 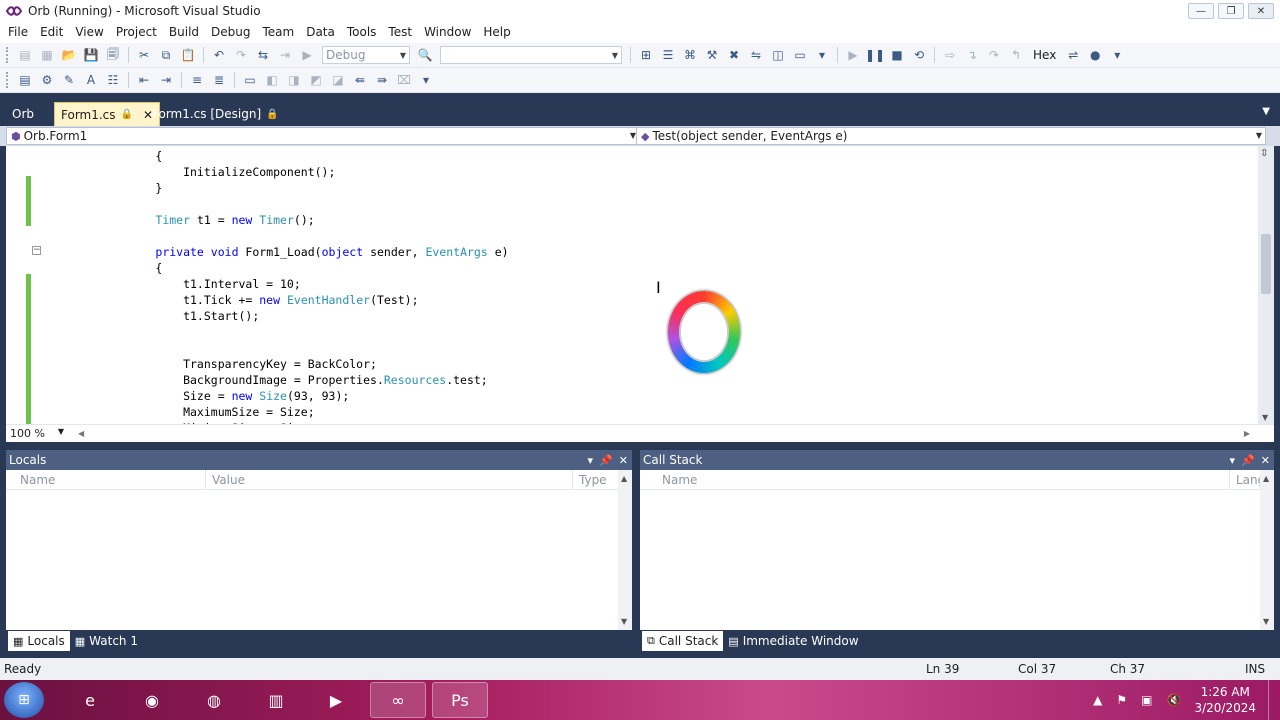 What do you see at coordinates (106, 641) in the screenshot?
I see `tab-watch-1: ▦ Watch 1` at bounding box center [106, 641].